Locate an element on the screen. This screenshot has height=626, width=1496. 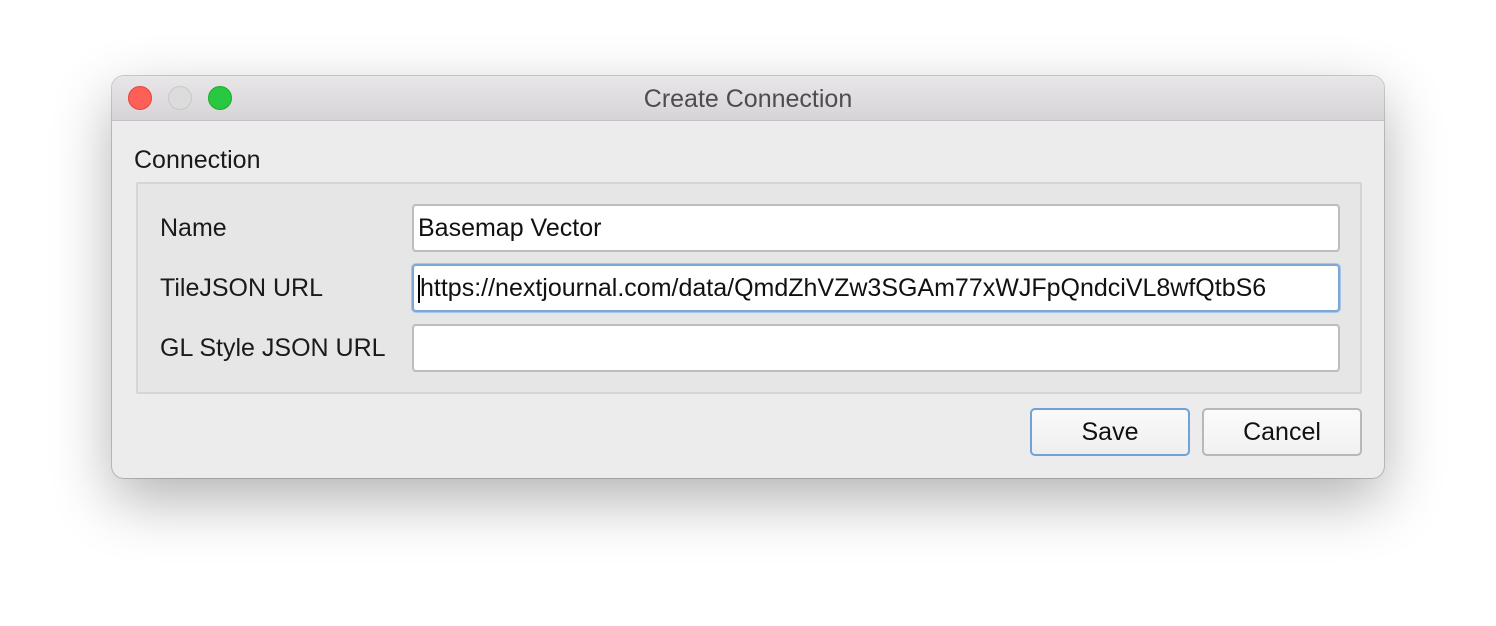
title-bar: Create Connection is located at coordinates (748, 98).